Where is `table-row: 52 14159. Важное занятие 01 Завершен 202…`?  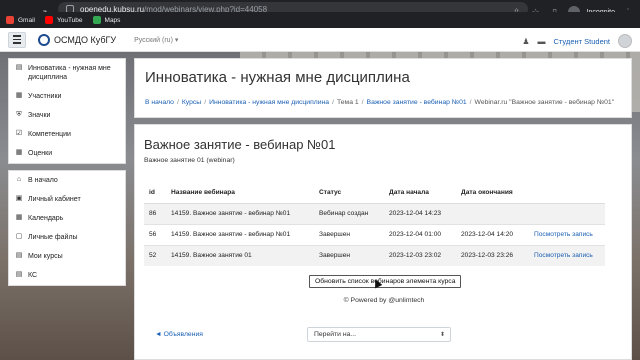
table-row: 52 14159. Важное занятие 01 Завершен 202… is located at coordinates (374, 255).